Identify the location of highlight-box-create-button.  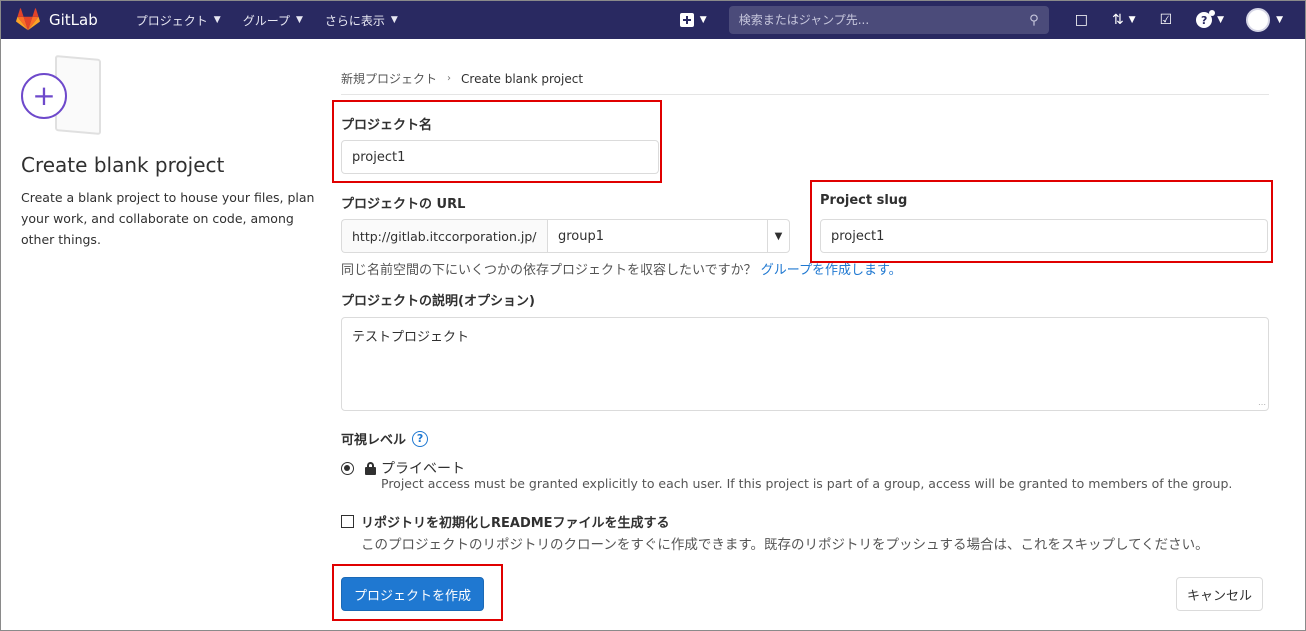
(417, 592).